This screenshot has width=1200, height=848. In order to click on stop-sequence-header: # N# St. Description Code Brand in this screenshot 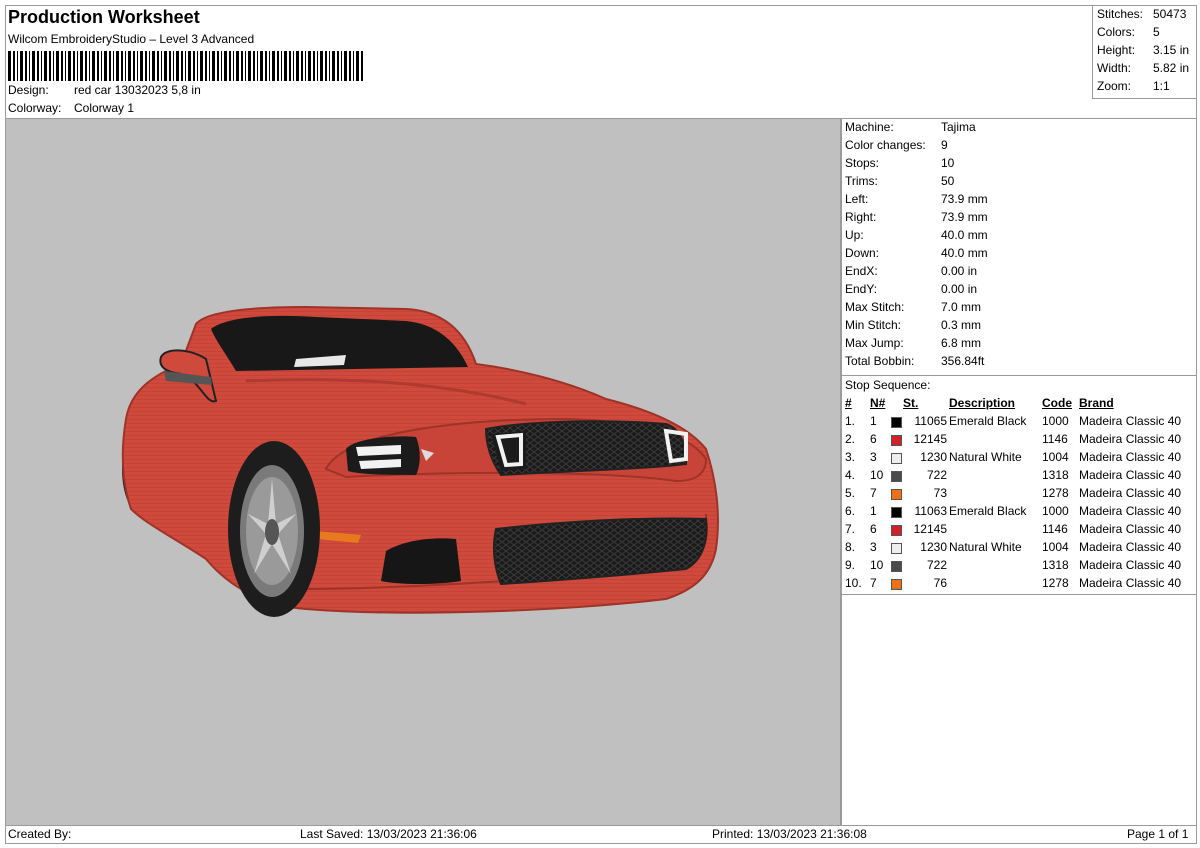, I will do `click(1019, 405)`.